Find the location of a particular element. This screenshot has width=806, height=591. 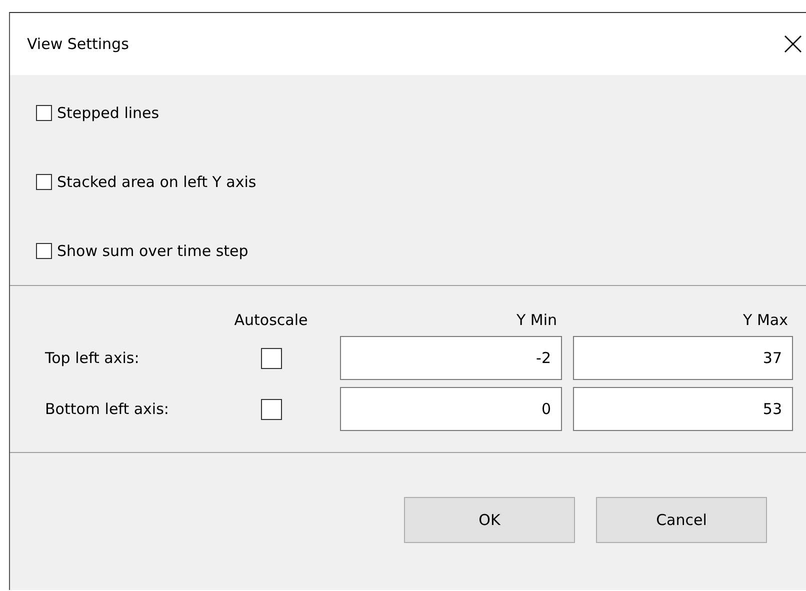

axis-label: Bottom left axis: is located at coordinates (107, 409).